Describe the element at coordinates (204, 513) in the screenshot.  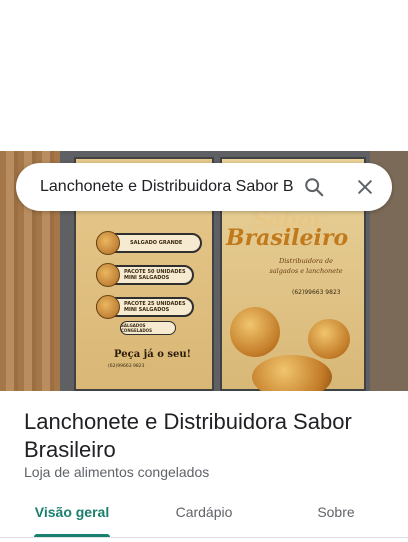
I see `tab-menu: Cardápio` at that location.